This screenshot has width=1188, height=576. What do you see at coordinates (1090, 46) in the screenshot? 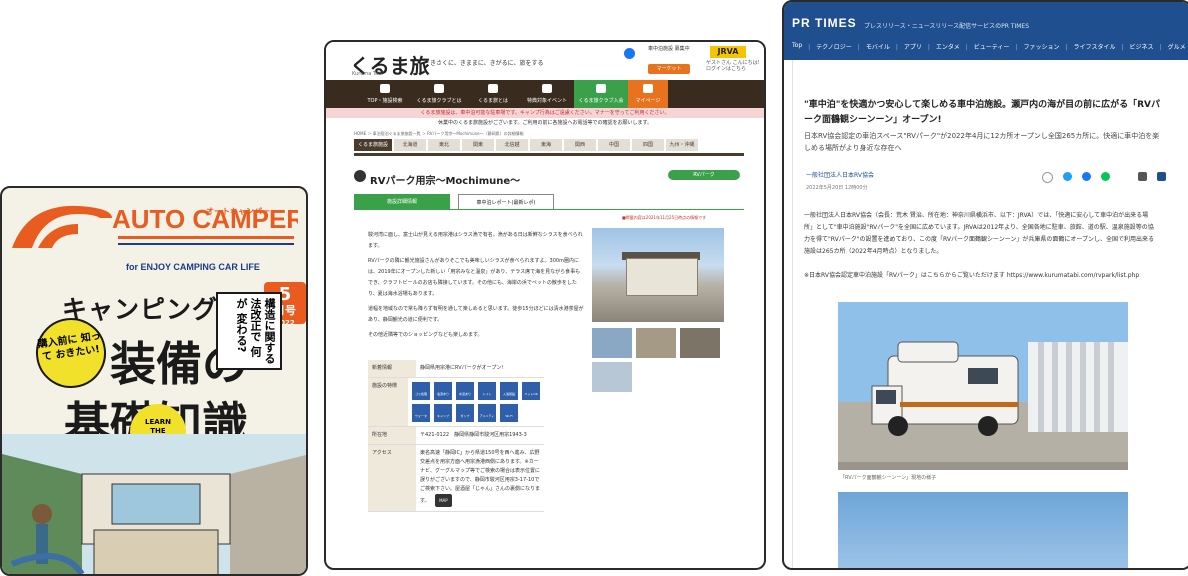
I see `nav-item: ライフスタイル` at bounding box center [1090, 46].